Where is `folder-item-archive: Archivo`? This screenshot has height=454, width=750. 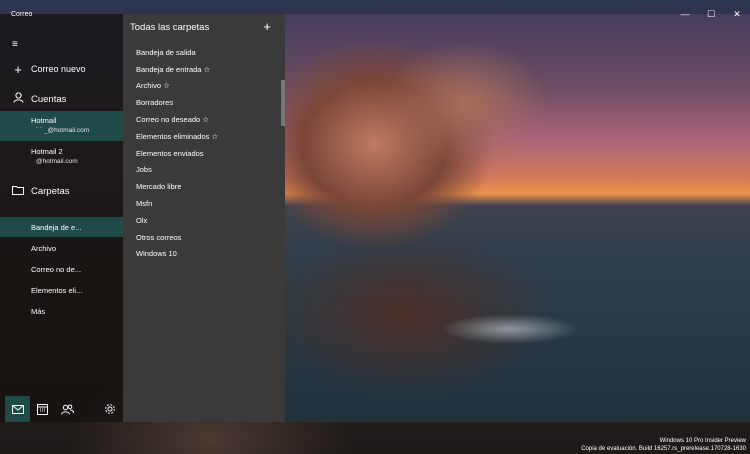 folder-item-archive: Archivo is located at coordinates (61, 248).